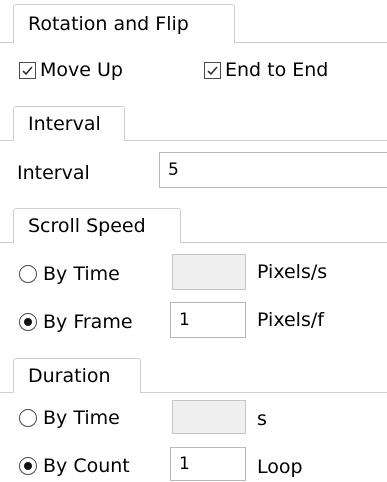 This screenshot has height=482, width=387. What do you see at coordinates (53, 173) in the screenshot?
I see `interval-field-label: Interval` at bounding box center [53, 173].